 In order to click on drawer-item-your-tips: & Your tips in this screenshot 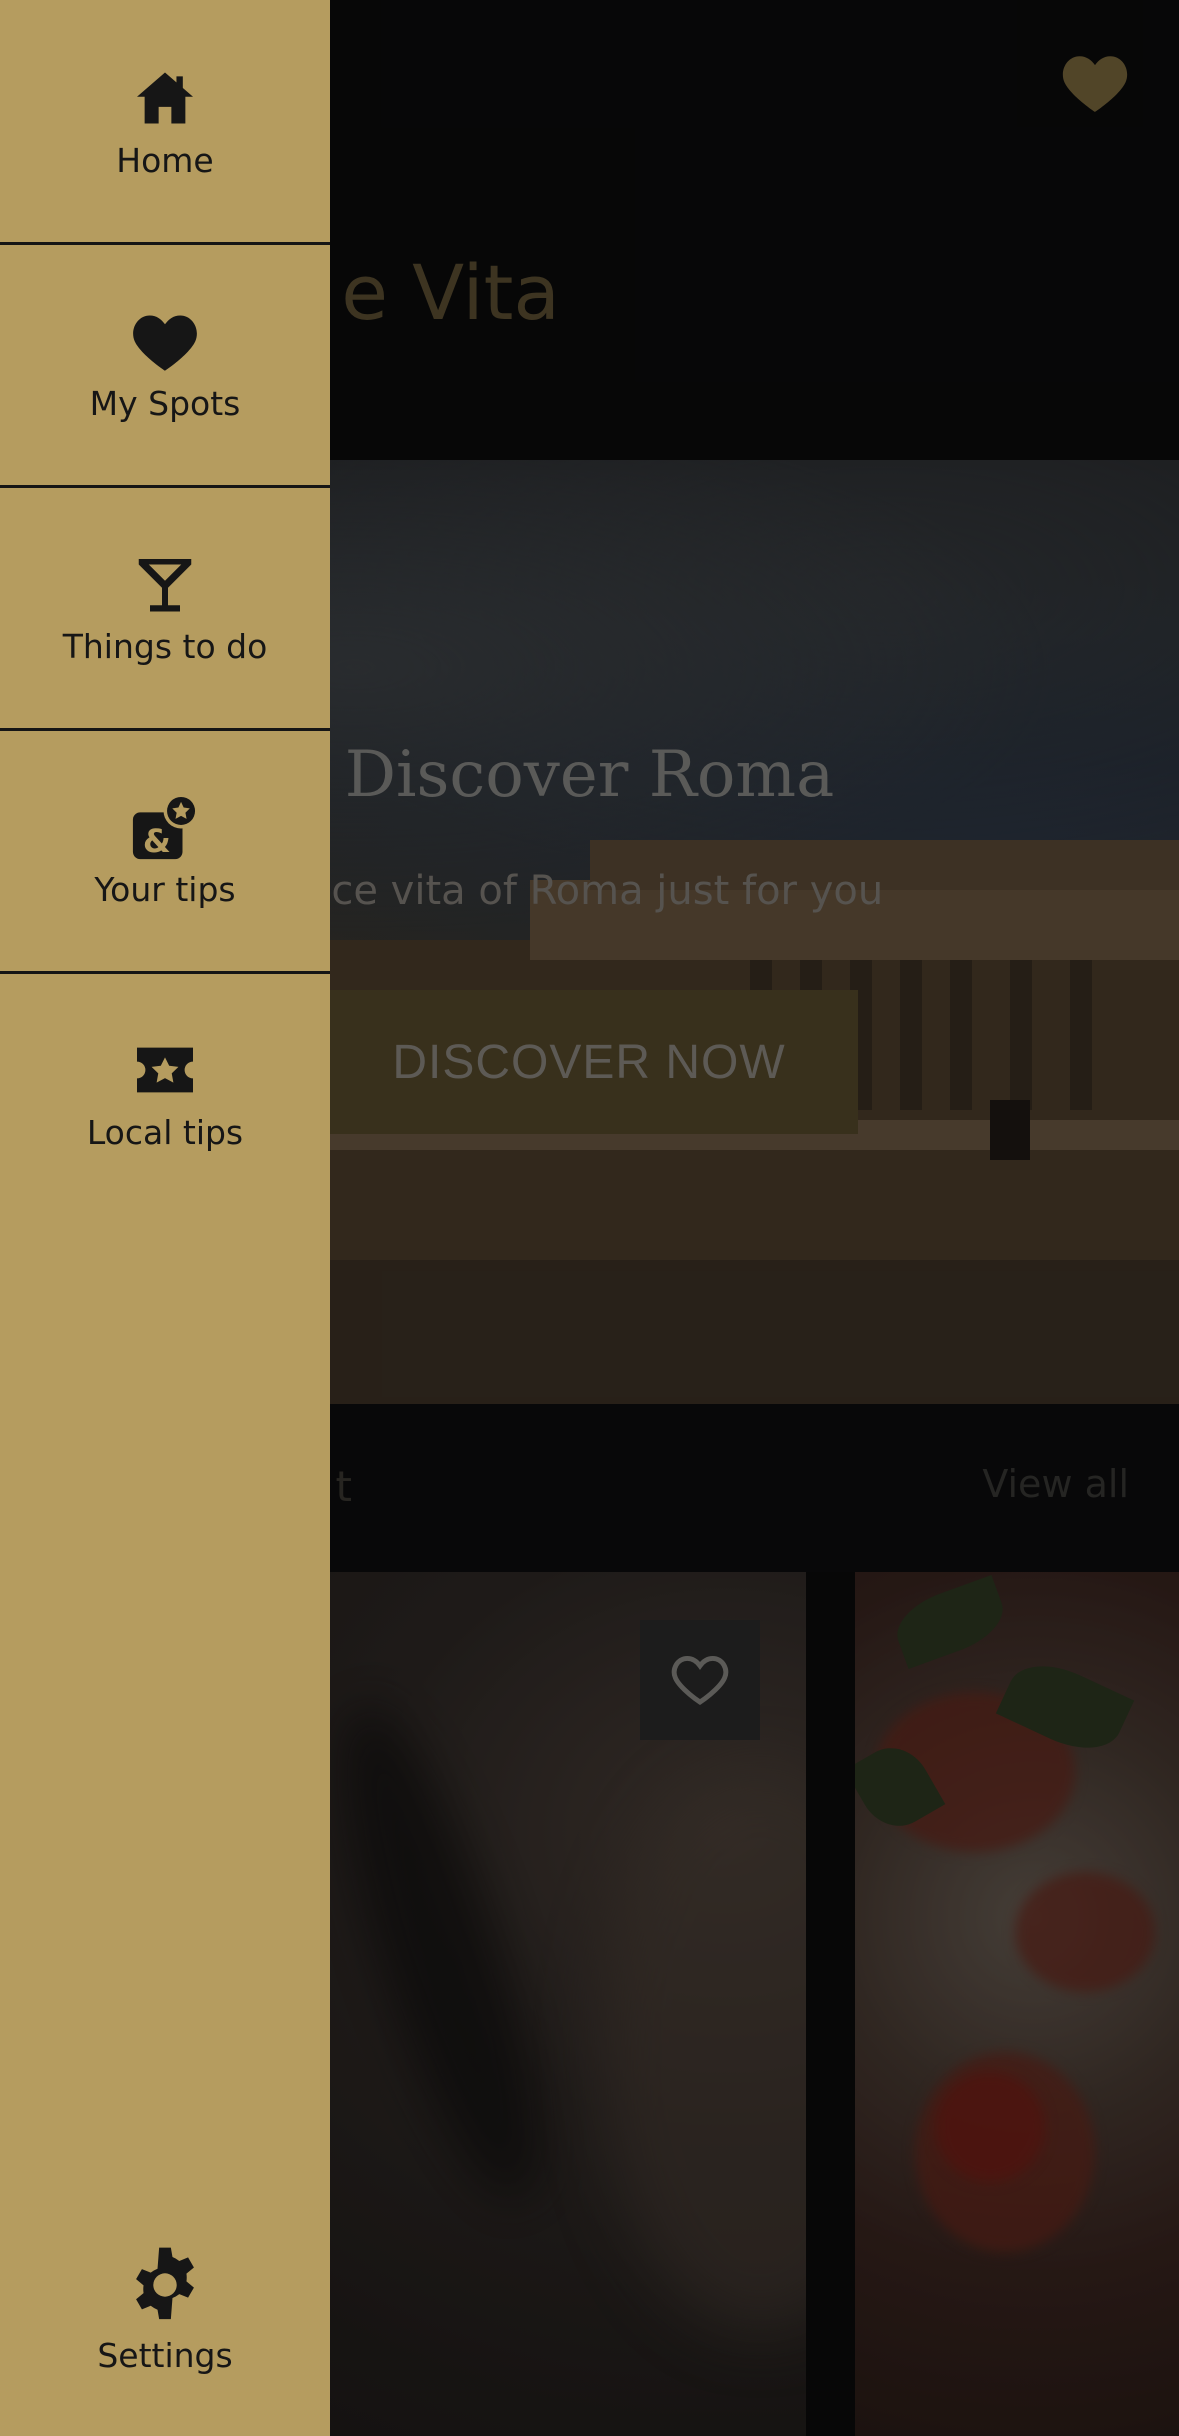, I will do `click(165, 851)`.